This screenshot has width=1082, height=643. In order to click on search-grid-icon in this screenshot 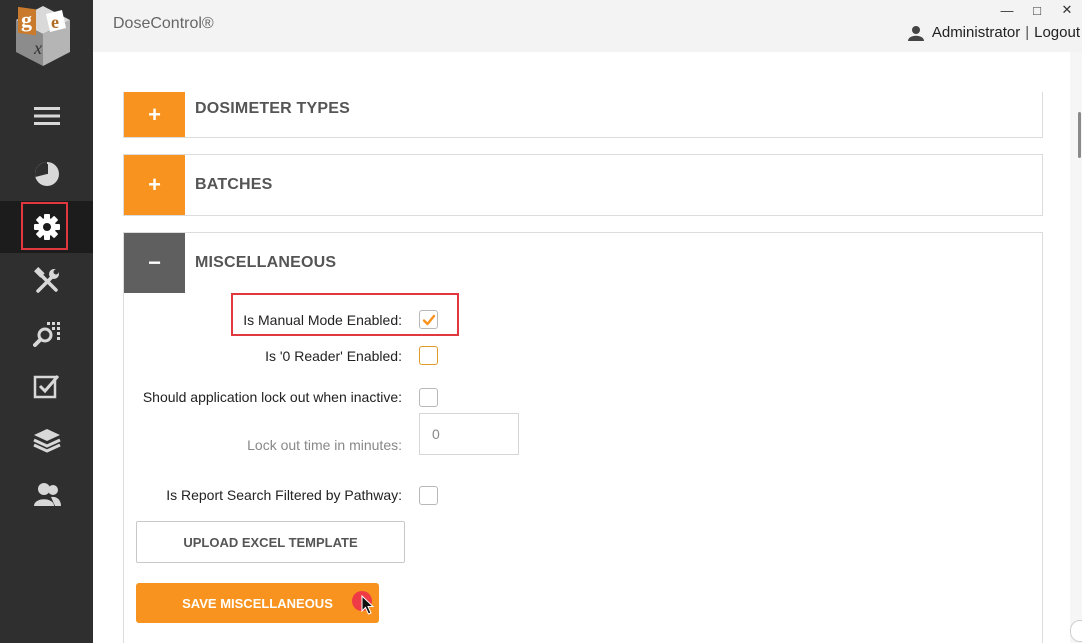, I will do `click(46, 334)`.